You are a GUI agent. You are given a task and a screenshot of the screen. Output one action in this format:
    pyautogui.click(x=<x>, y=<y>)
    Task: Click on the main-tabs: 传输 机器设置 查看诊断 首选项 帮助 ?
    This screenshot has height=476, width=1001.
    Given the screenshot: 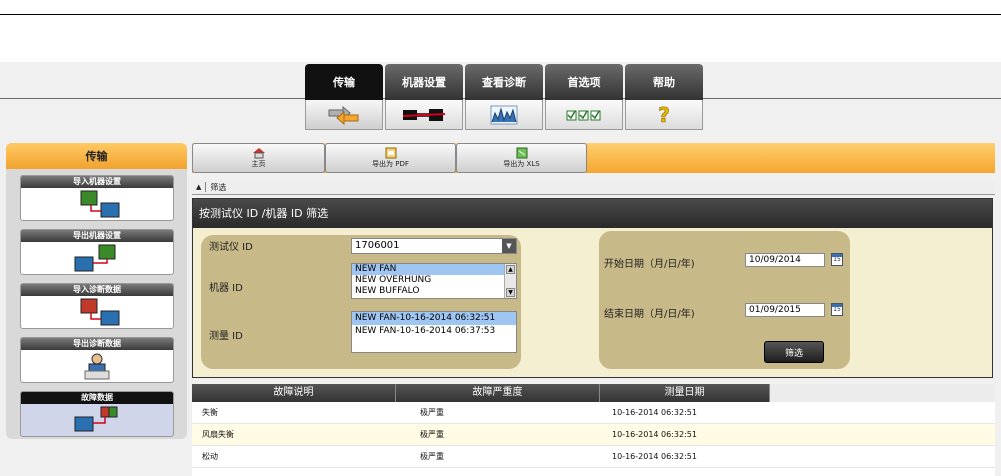 What is the action you would take?
    pyautogui.click(x=504, y=97)
    